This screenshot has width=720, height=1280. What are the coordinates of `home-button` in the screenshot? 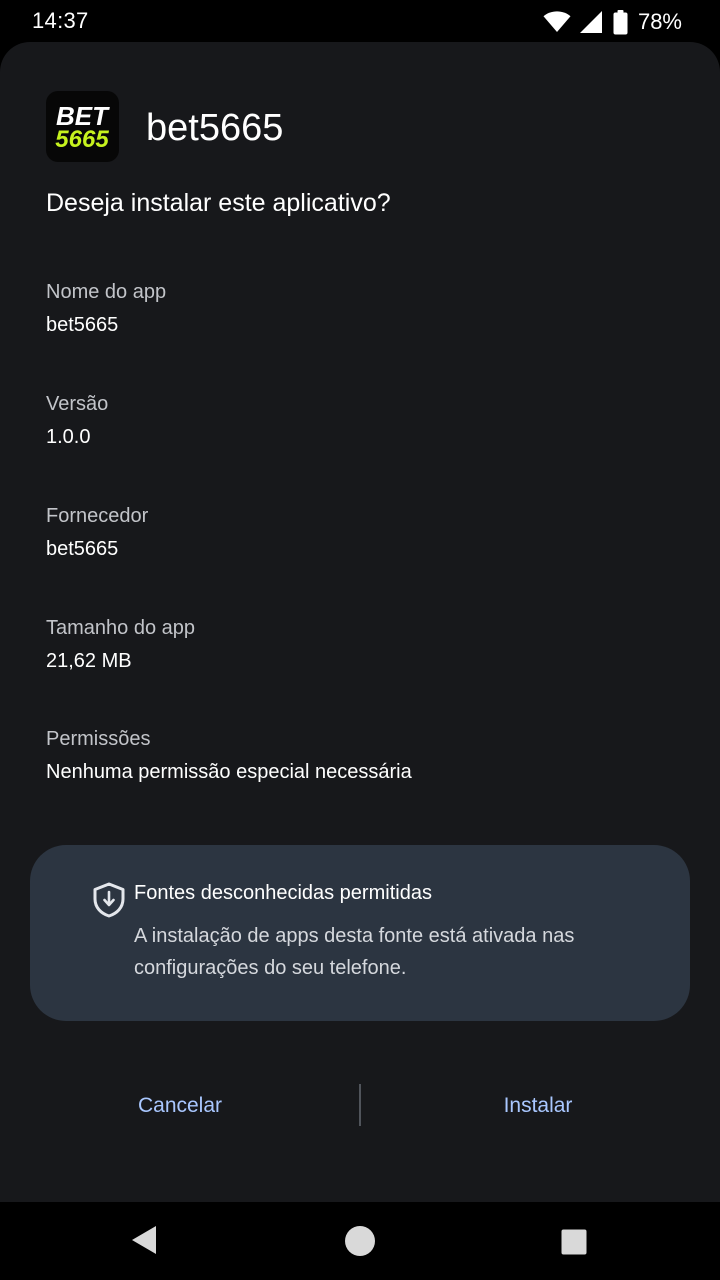 It's located at (360, 1241).